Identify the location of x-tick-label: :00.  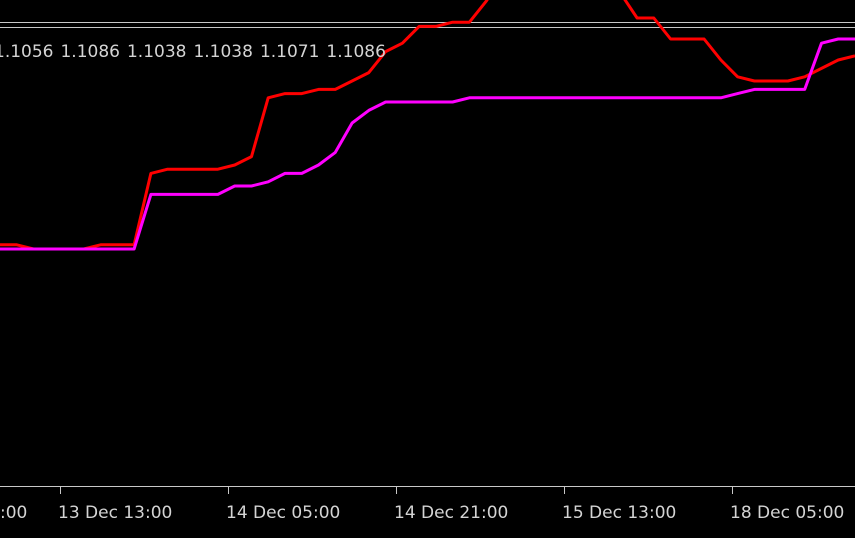
(13, 513).